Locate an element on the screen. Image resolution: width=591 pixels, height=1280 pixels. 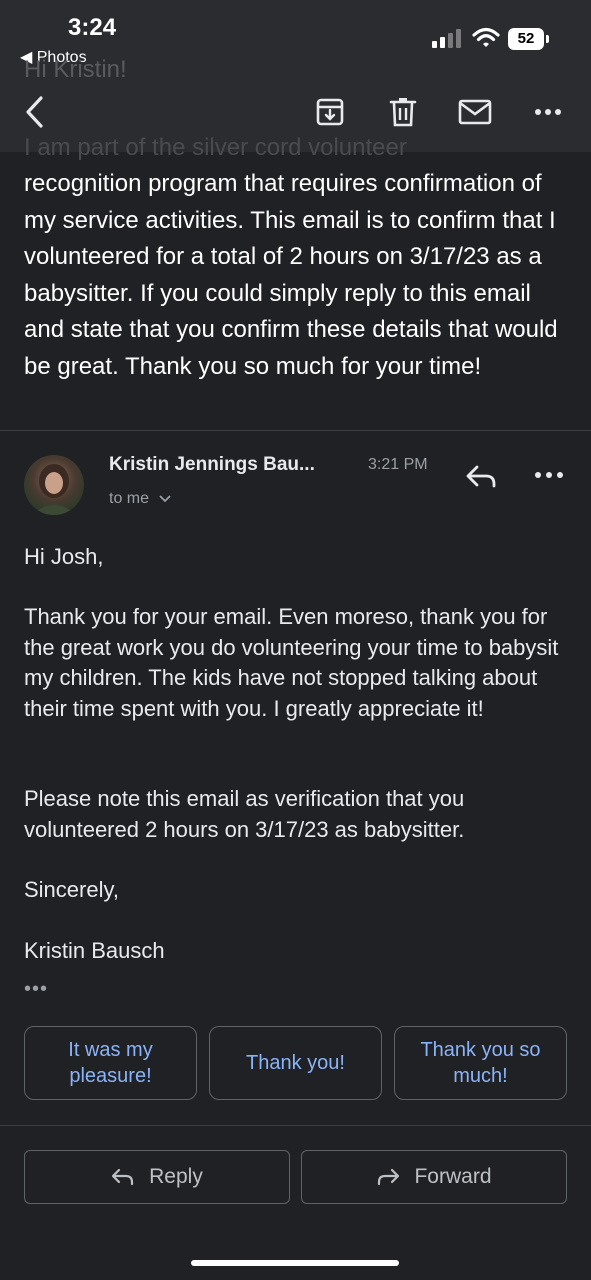
wifi-icon is located at coordinates (486, 37).